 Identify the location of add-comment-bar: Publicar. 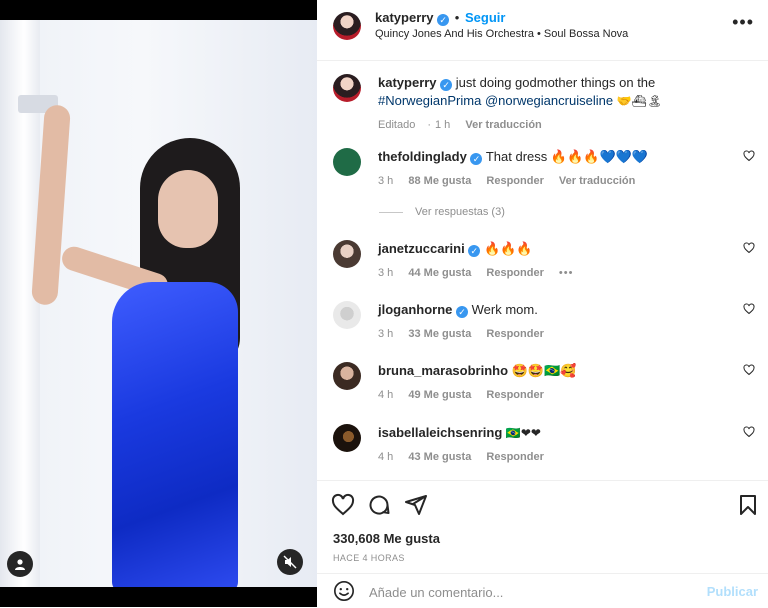
(542, 590).